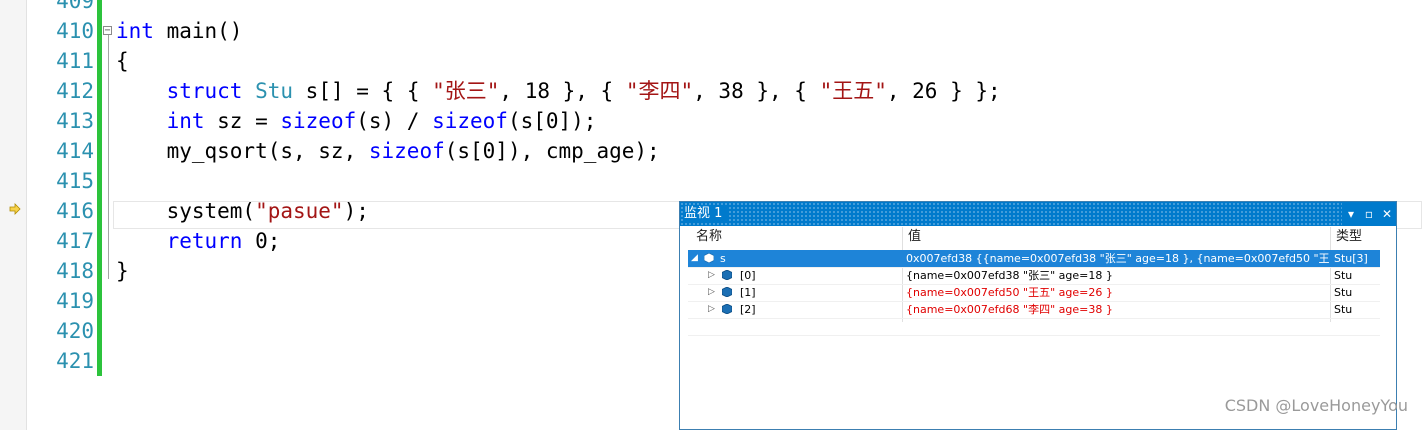 The image size is (1422, 430). I want to click on collapse-outline-icon: −, so click(107, 31).